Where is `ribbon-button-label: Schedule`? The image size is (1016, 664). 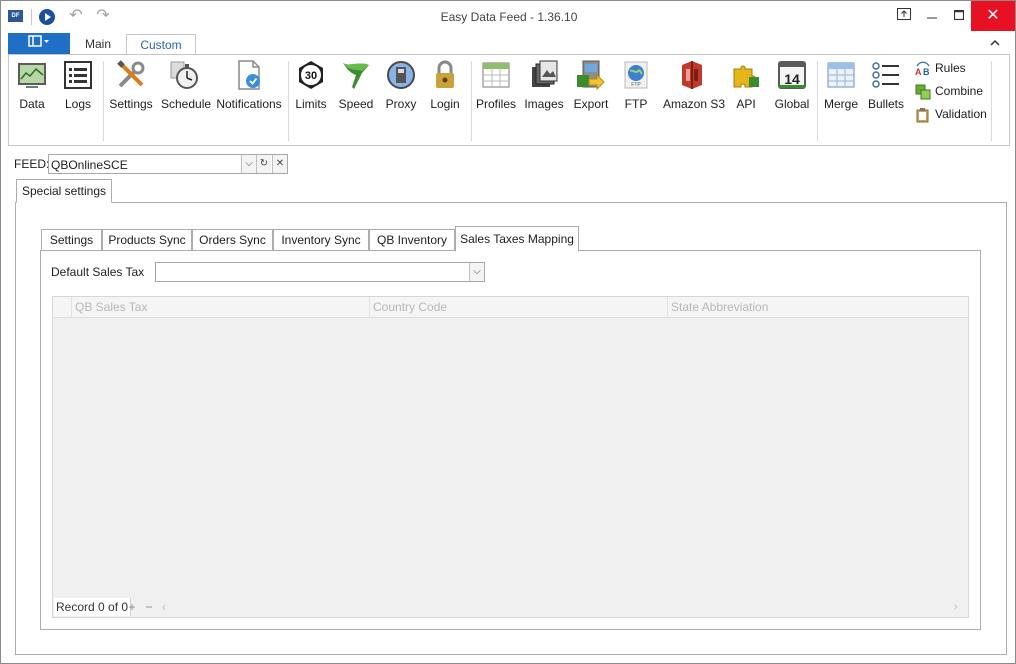 ribbon-button-label: Schedule is located at coordinates (186, 104).